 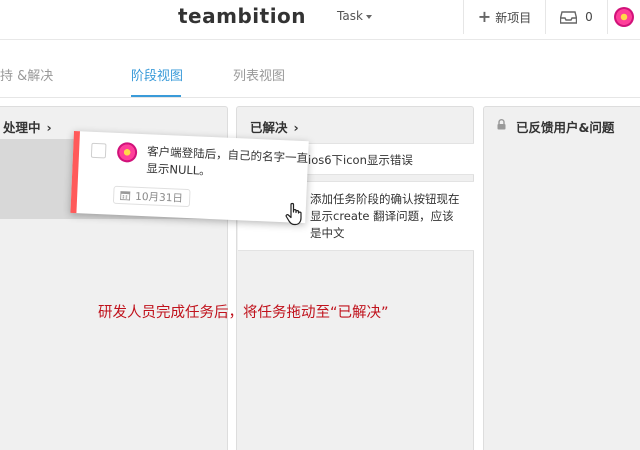 What do you see at coordinates (501, 124) in the screenshot?
I see `lock-icon` at bounding box center [501, 124].